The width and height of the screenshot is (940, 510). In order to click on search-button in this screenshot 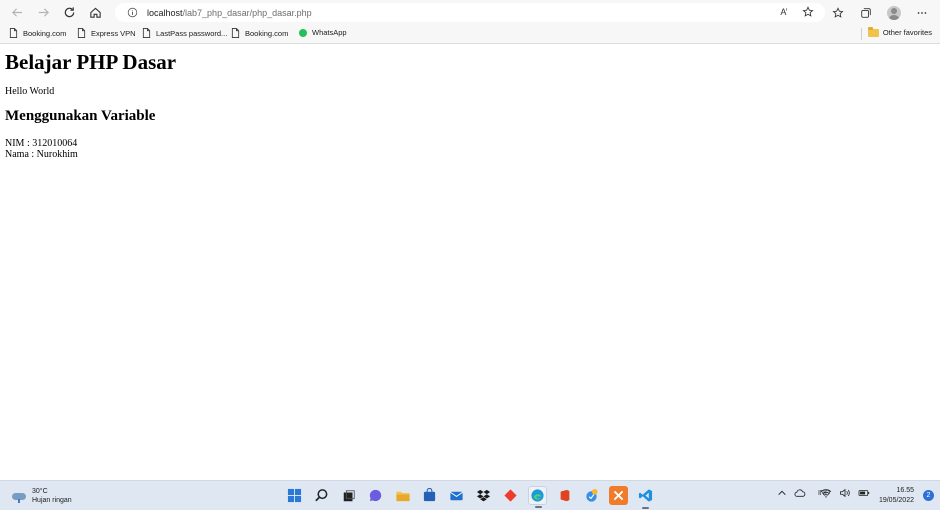, I will do `click(321, 495)`.